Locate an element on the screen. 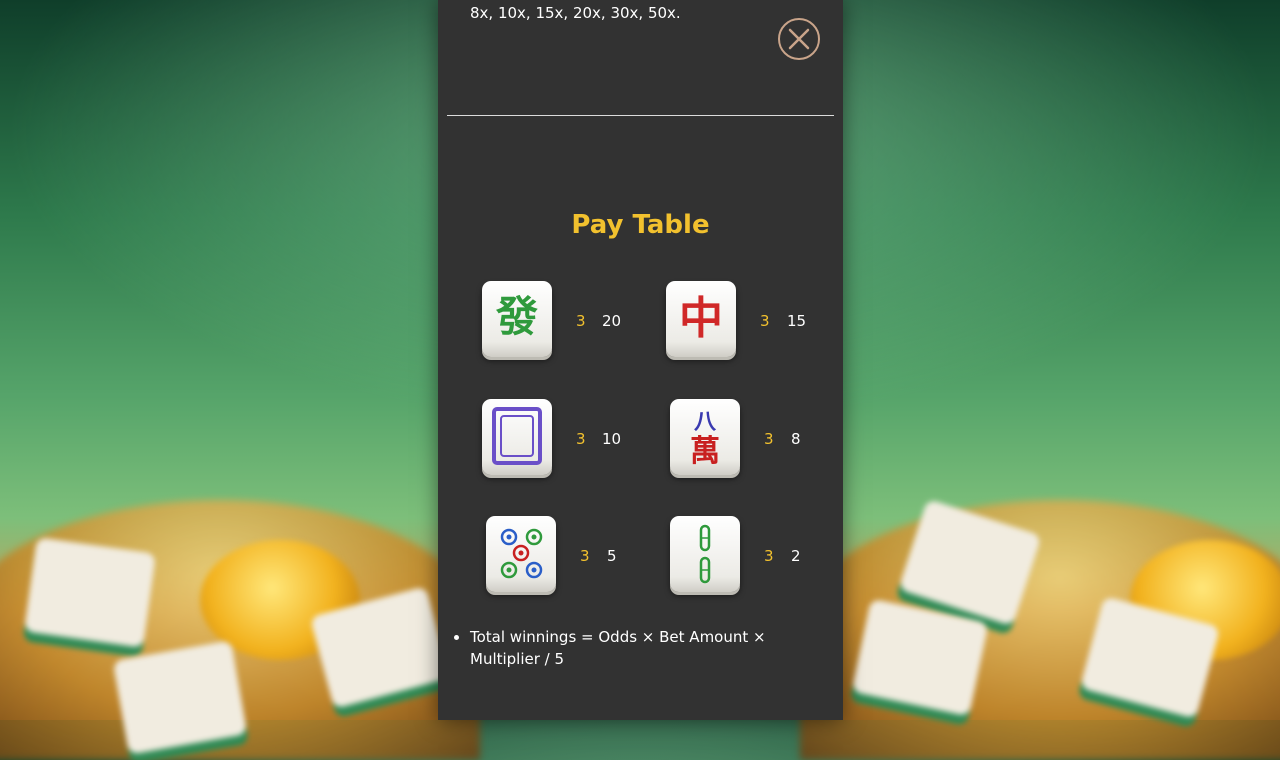 Image resolution: width=1280 pixels, height=760 pixels. symbol-payout: 2 is located at coordinates (796, 556).